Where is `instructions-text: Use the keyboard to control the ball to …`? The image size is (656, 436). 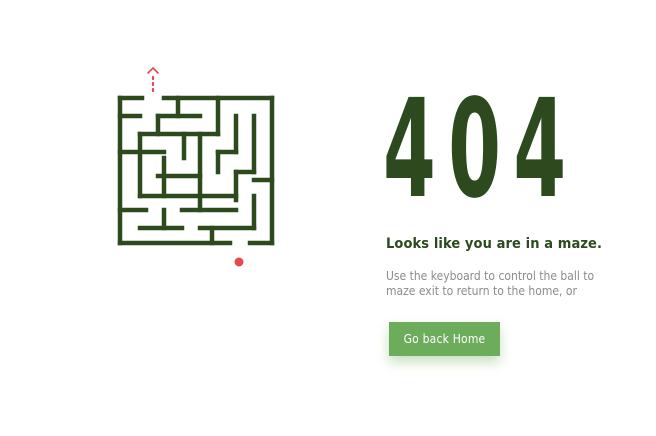 instructions-text: Use the keyboard to control the ball to … is located at coordinates (490, 283).